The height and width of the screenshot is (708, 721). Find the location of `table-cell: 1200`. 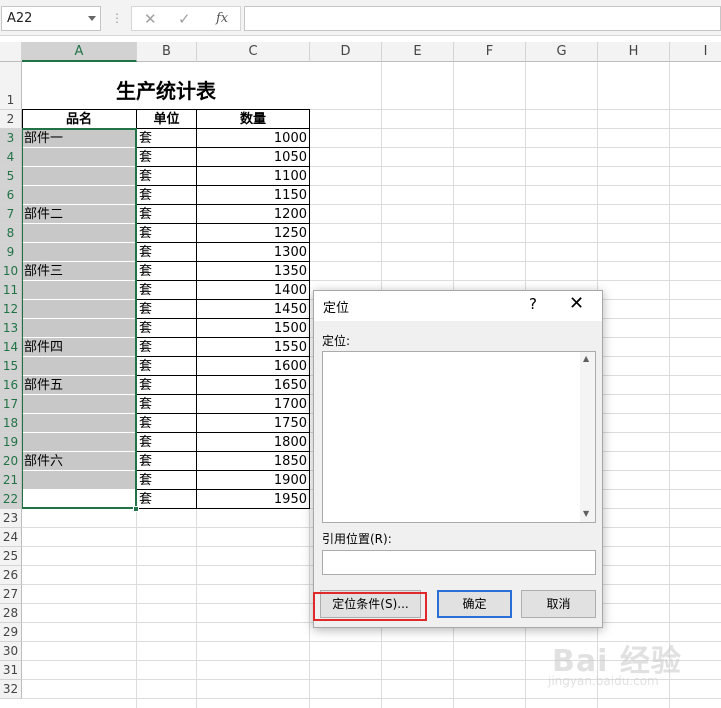

table-cell: 1200 is located at coordinates (253, 214).